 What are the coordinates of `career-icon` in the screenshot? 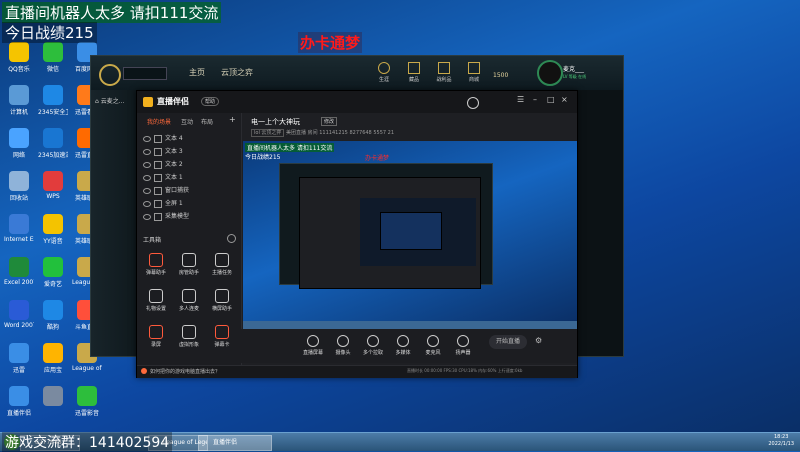 It's located at (384, 68).